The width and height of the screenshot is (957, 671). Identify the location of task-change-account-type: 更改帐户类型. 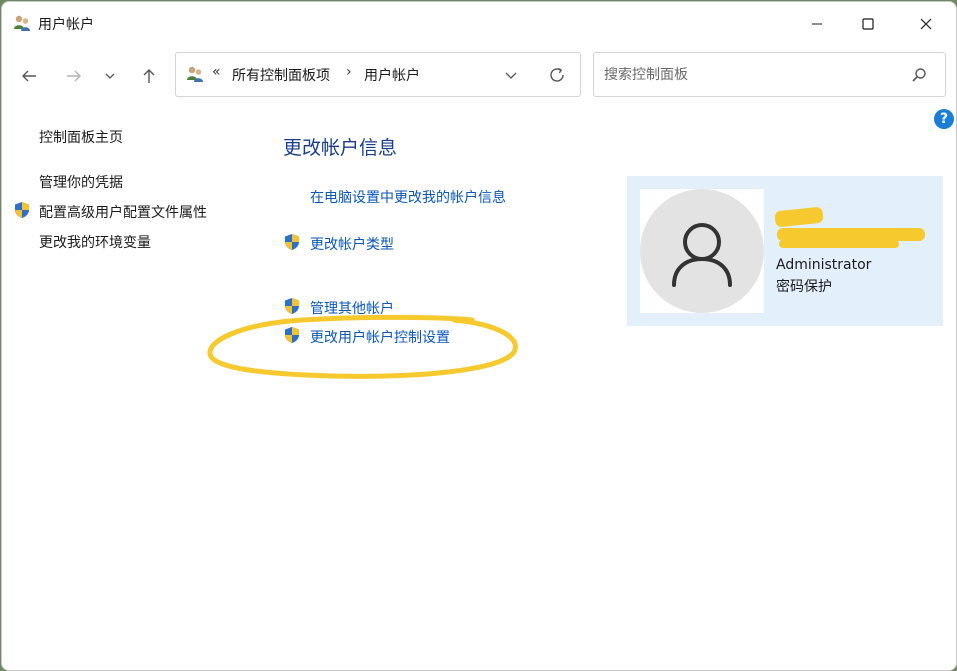
(352, 244).